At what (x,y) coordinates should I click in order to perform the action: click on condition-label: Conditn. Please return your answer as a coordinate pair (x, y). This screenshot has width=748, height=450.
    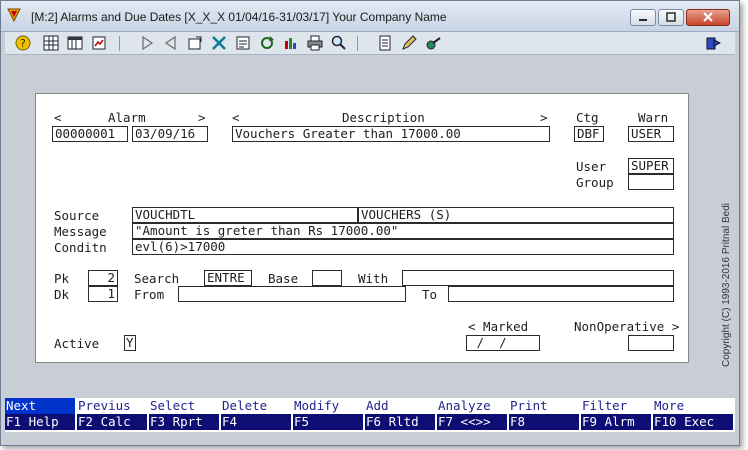
    Looking at the image, I should click on (80, 247).